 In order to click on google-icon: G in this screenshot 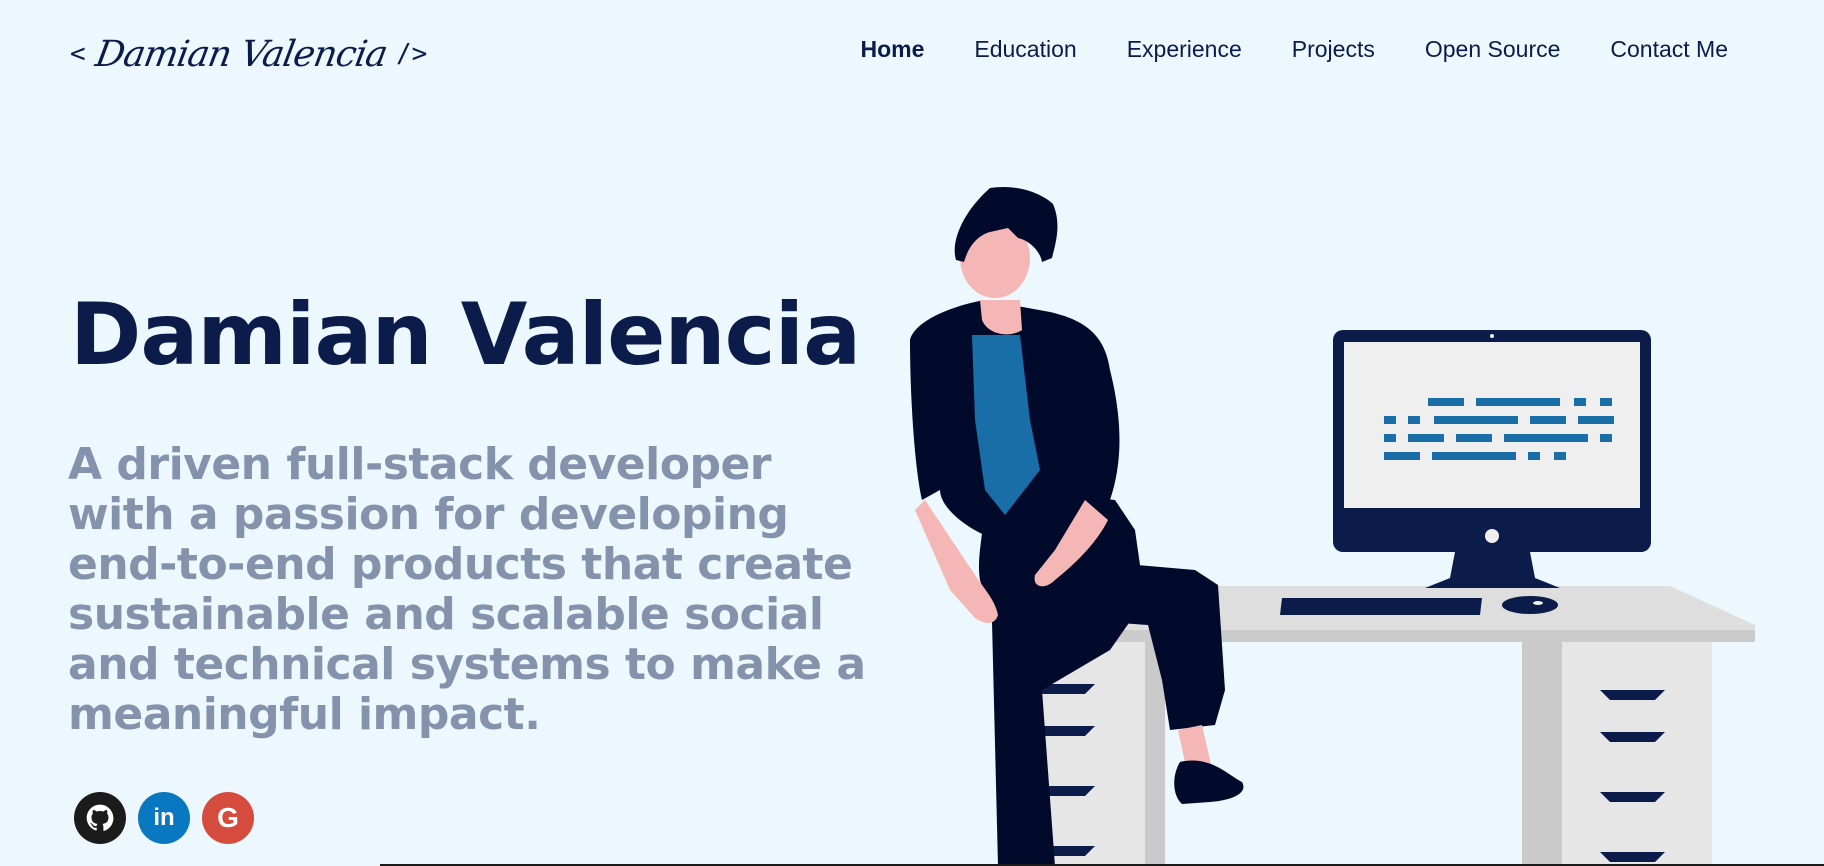, I will do `click(228, 817)`.